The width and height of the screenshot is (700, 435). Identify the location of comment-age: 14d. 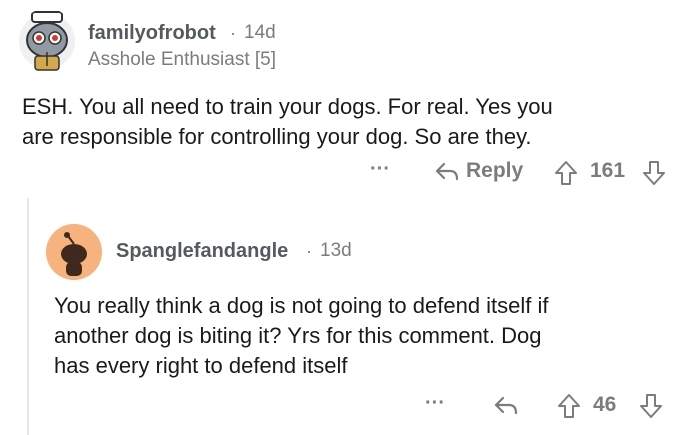
(260, 32).